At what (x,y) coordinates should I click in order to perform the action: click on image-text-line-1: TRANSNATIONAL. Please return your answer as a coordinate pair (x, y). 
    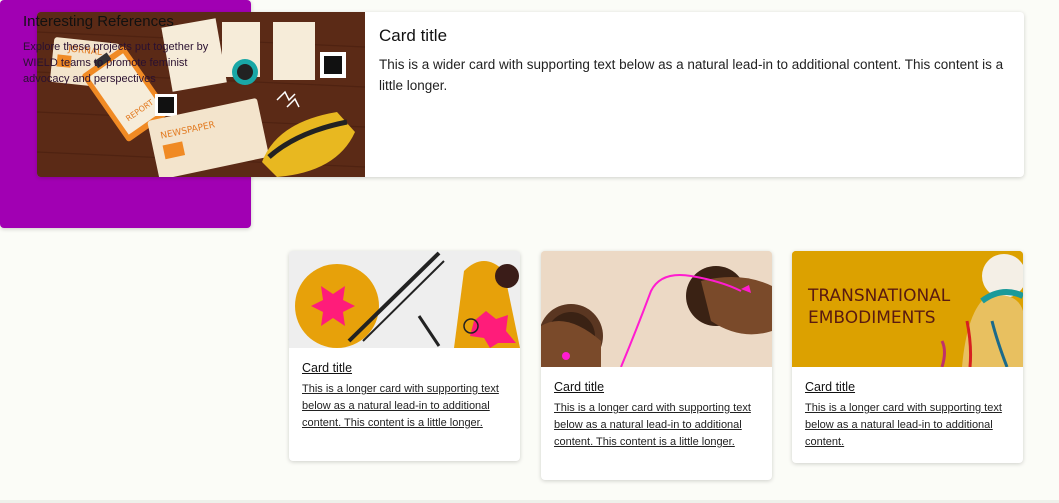
    Looking at the image, I should click on (879, 296).